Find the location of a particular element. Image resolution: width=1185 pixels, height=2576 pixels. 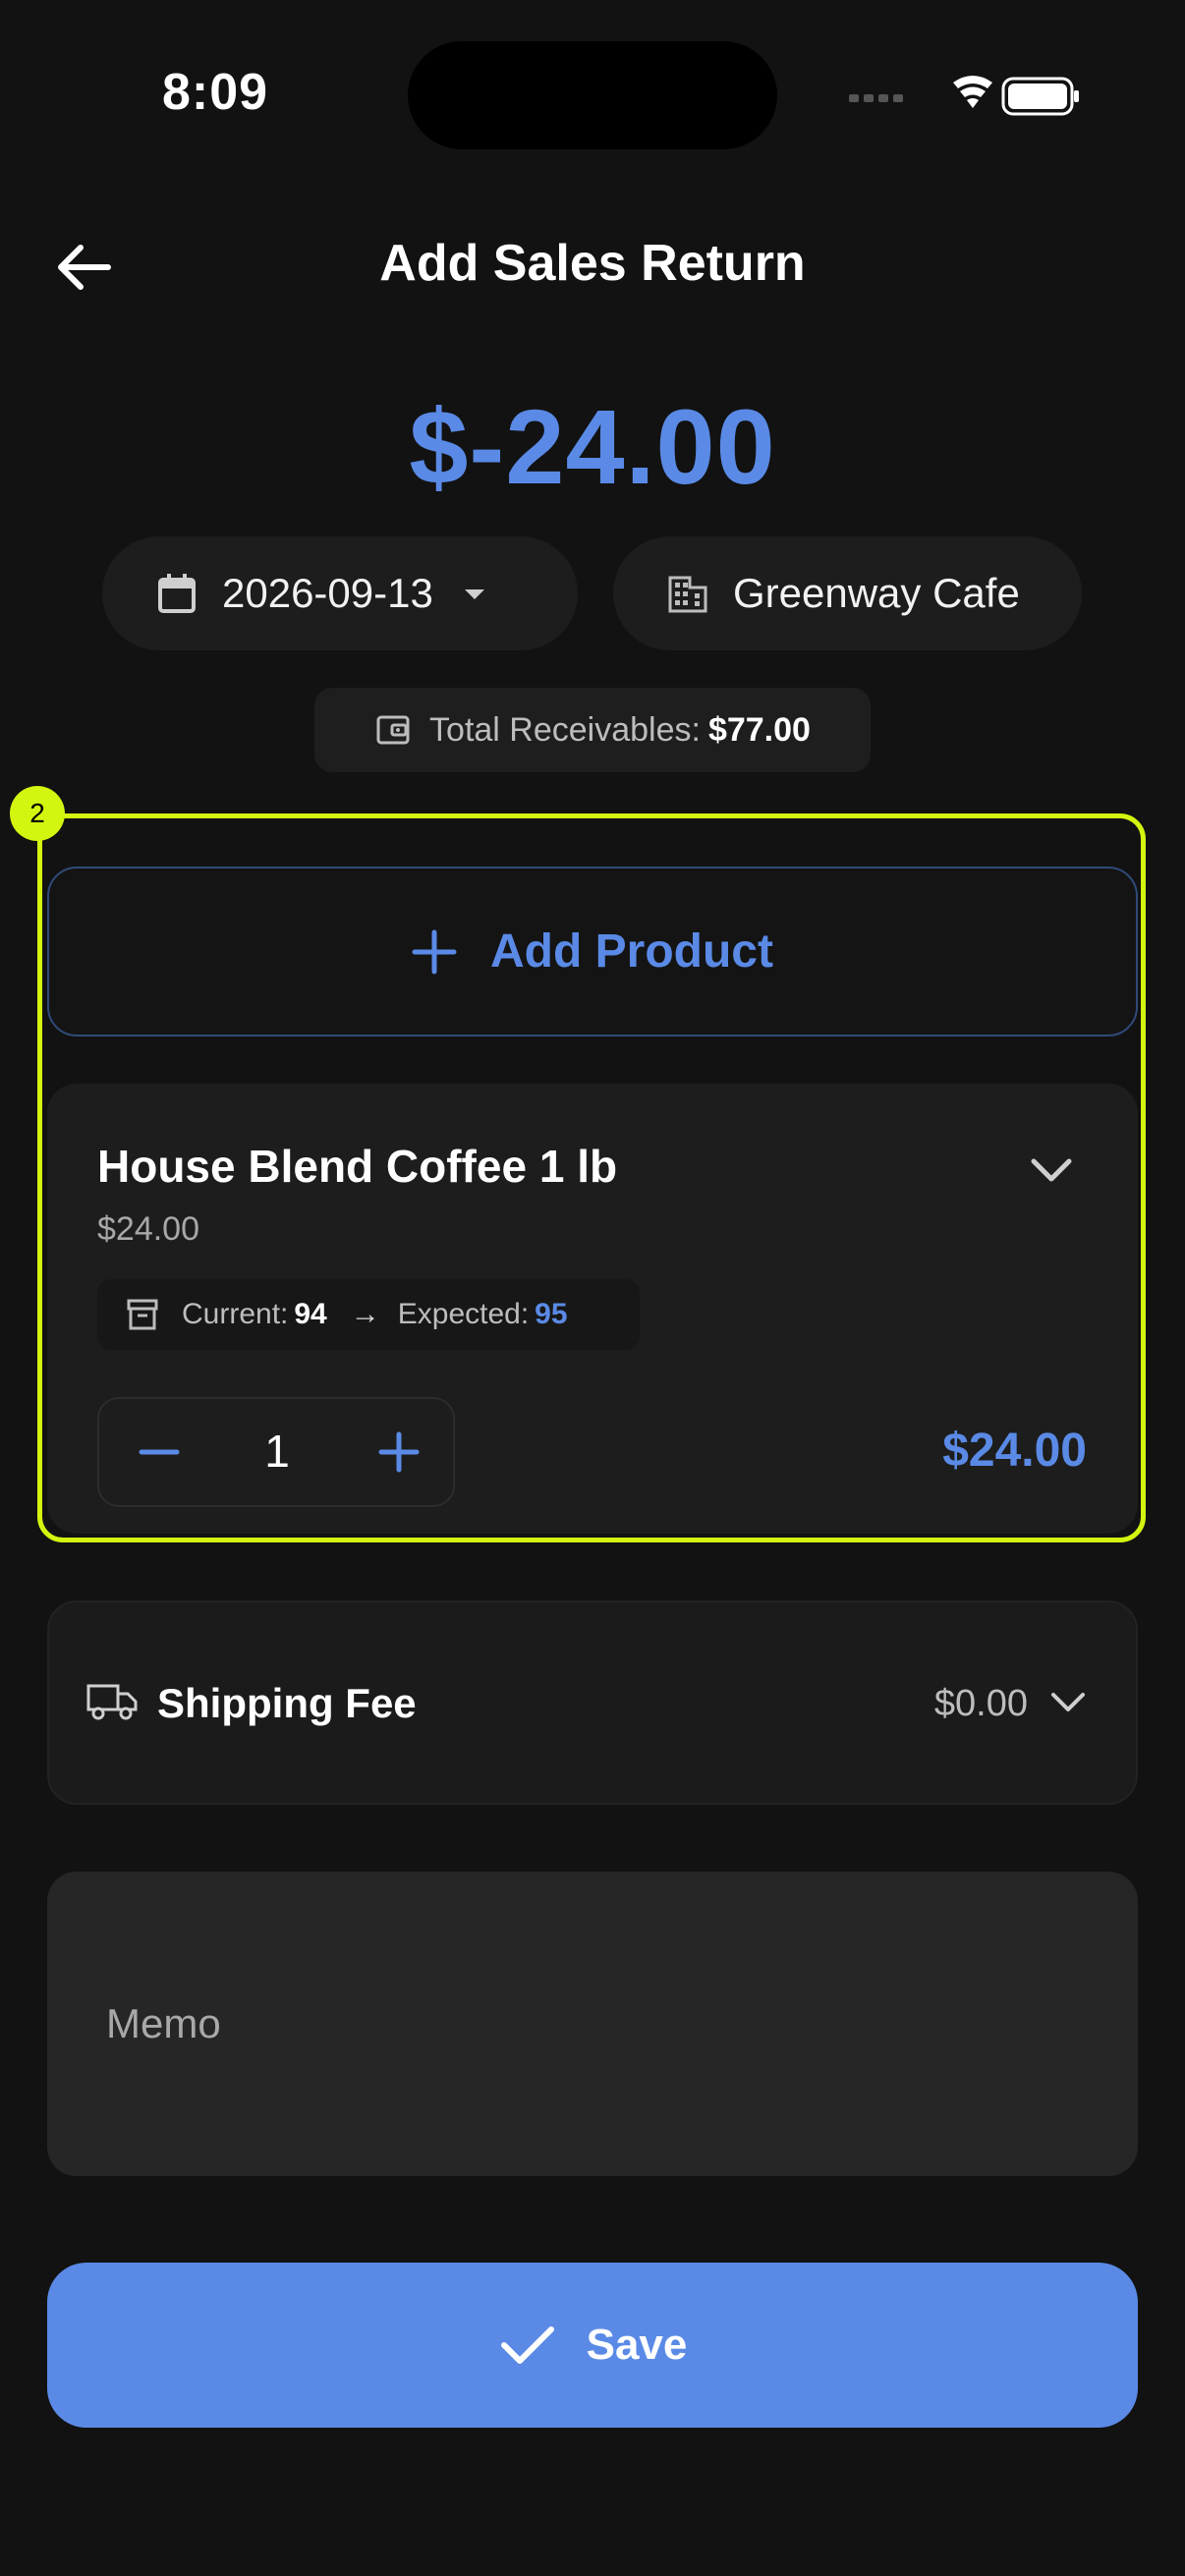

building-icon is located at coordinates (688, 594).